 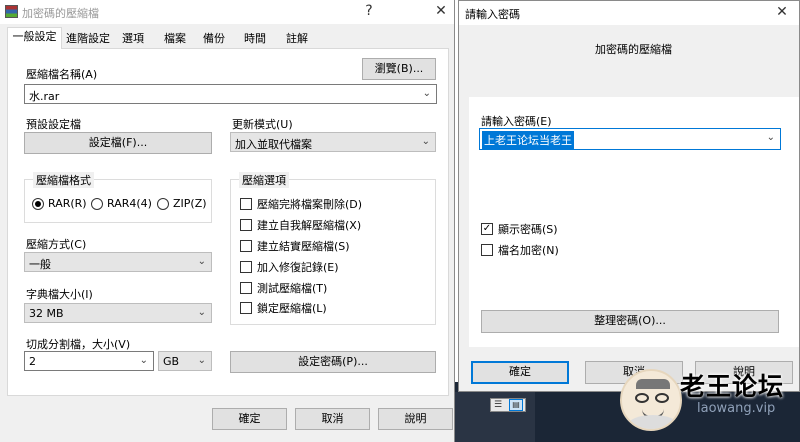 I want to click on archive-dialog-title: 加密碼的壓縮檔, so click(x=60, y=13).